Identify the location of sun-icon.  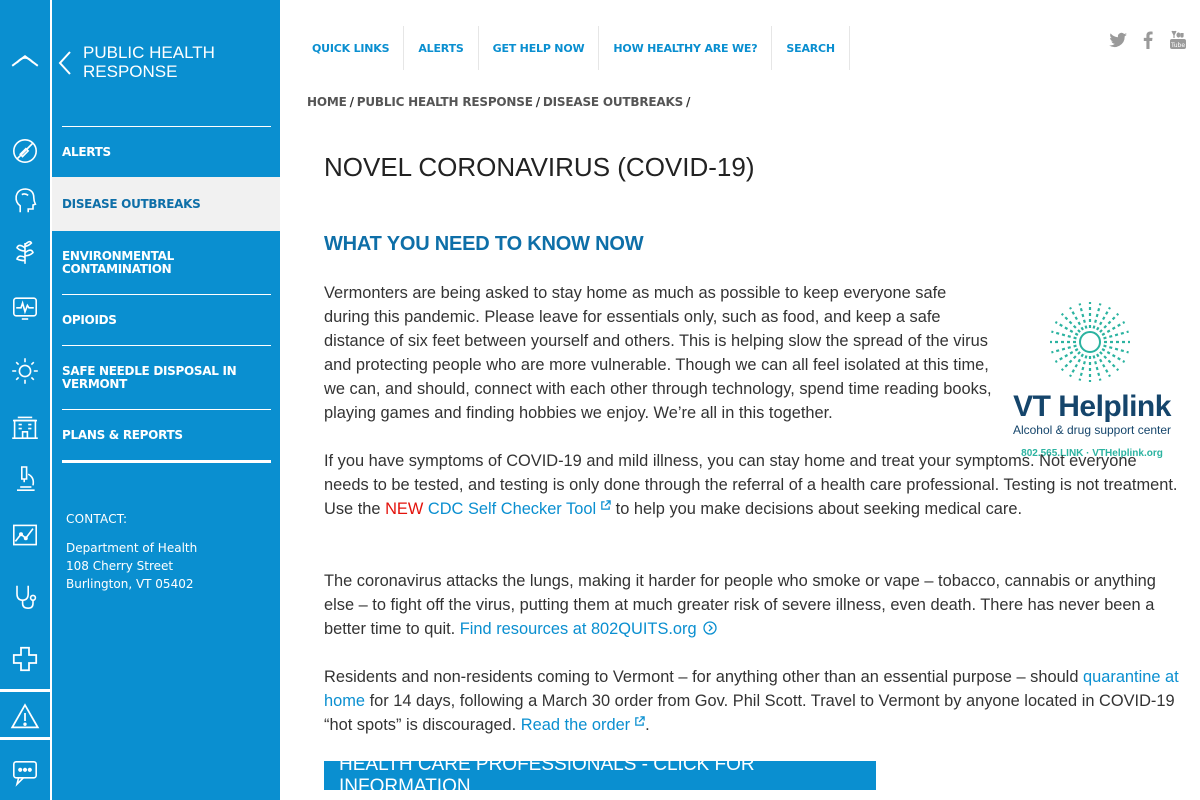
(25, 371).